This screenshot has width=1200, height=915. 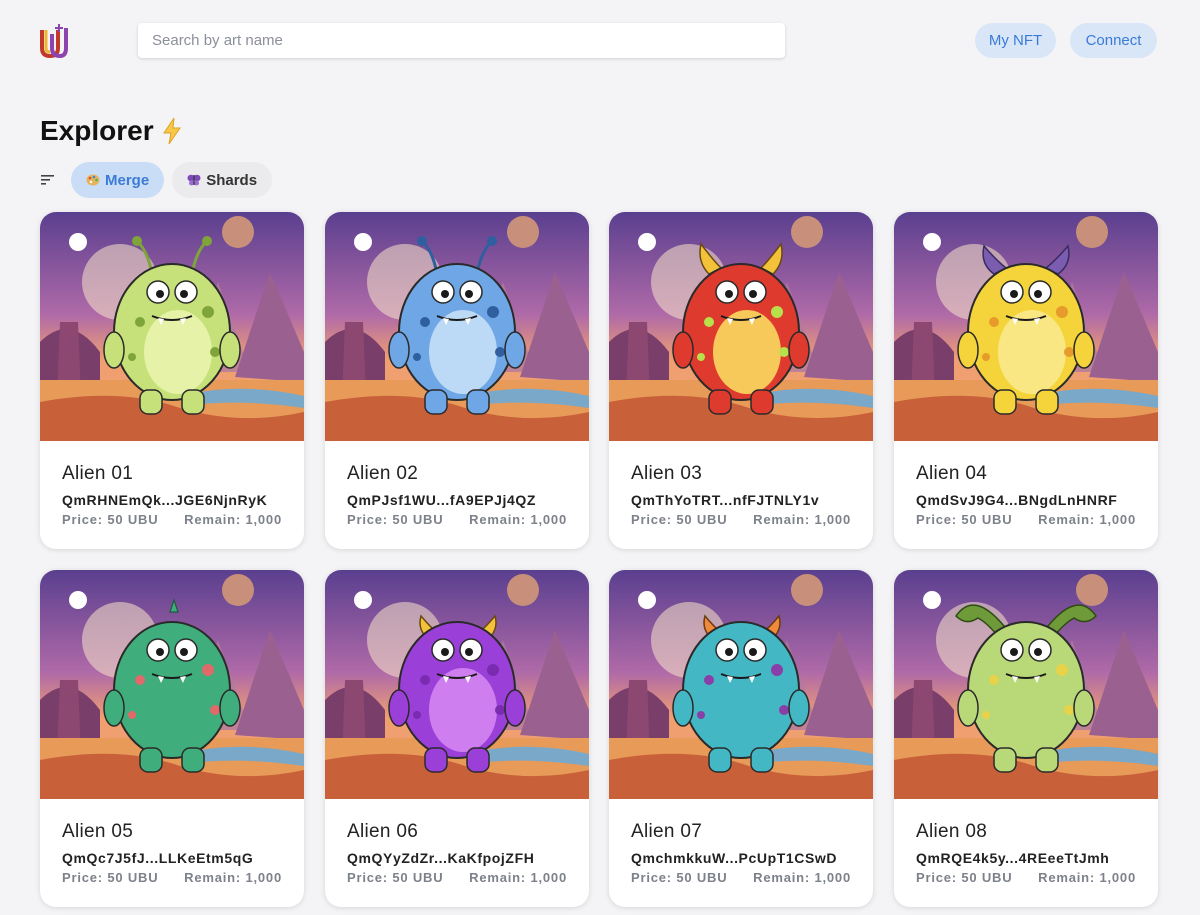 What do you see at coordinates (165, 500) in the screenshot?
I see `nft-hash: QmRHNEmQk...JGE6NjnRyK` at bounding box center [165, 500].